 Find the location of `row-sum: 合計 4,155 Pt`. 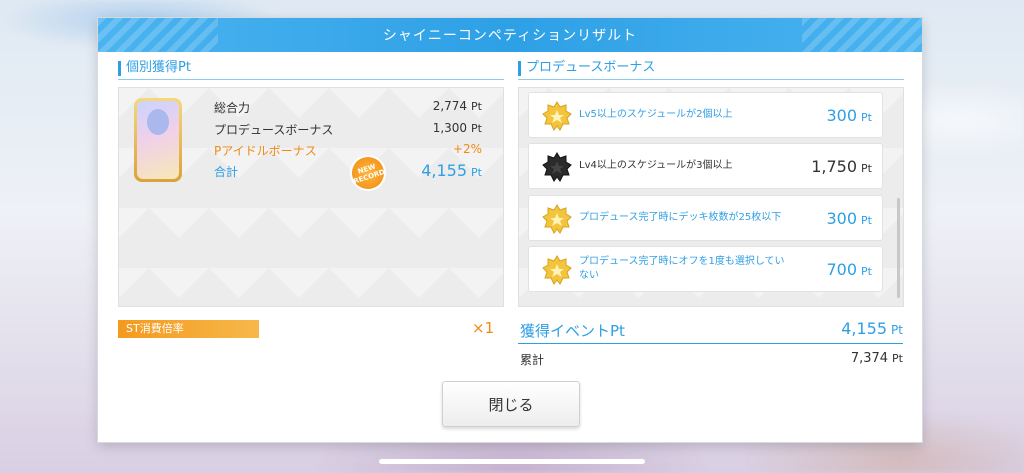

row-sum: 合計 4,155 Pt is located at coordinates (348, 171).